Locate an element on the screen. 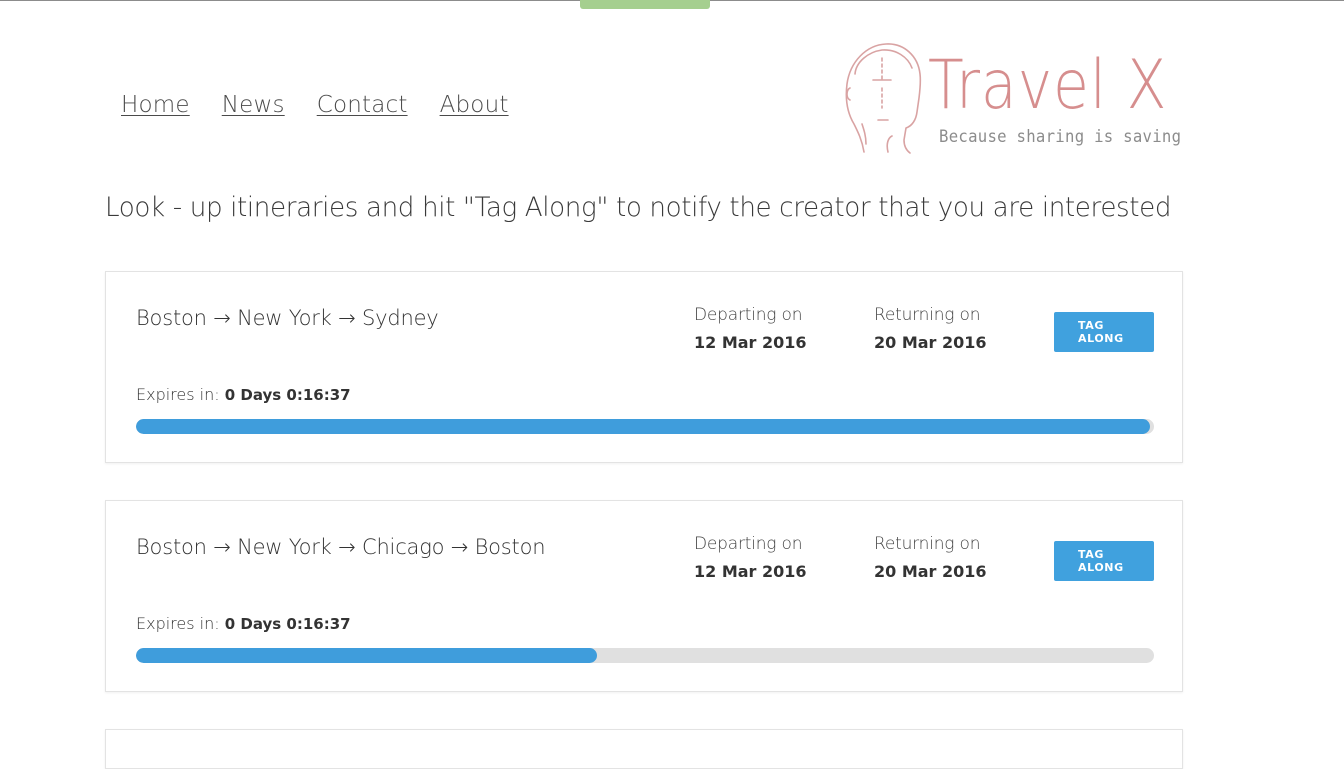 This screenshot has width=1344, height=769. main-nav: Home News Contact About is located at coordinates (331, 105).